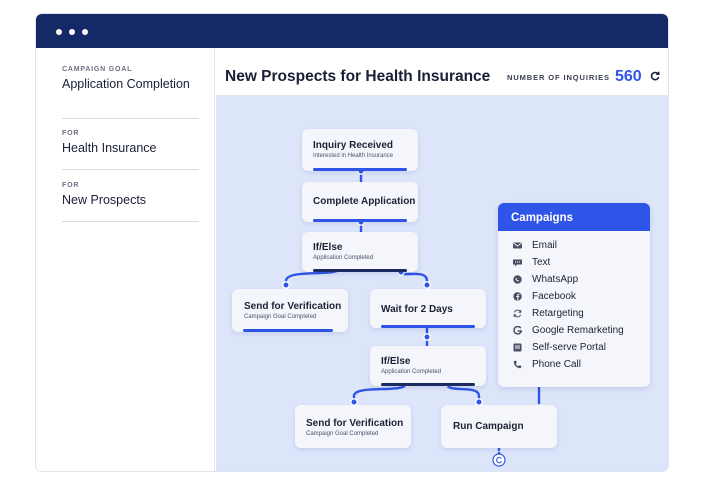 This screenshot has width=705, height=485. Describe the element at coordinates (428, 366) in the screenshot. I see `node-if-else-2: If/Else Application Completed` at that location.